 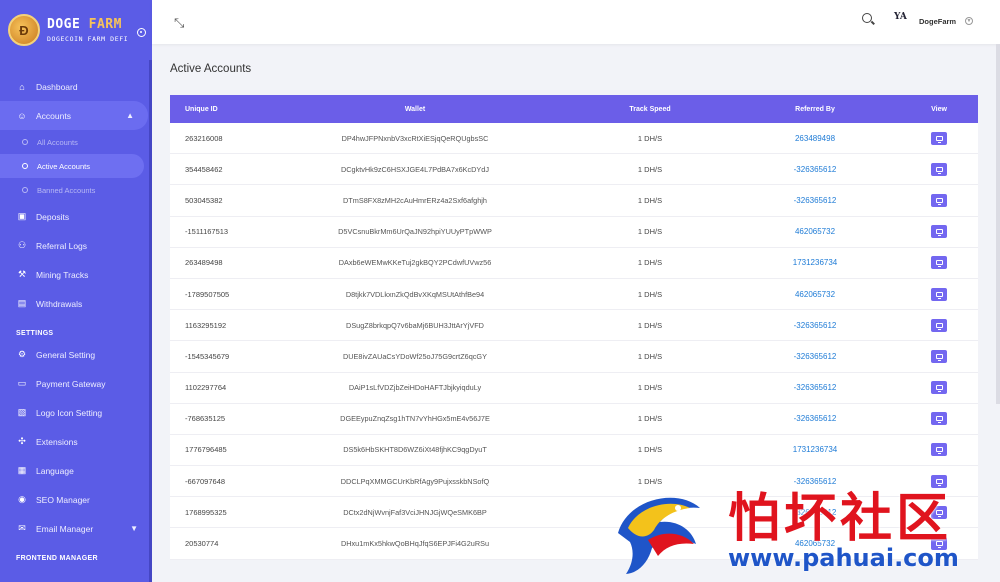 What do you see at coordinates (415, 232) in the screenshot?
I see `cell-wallet: D5VCsnuBkrMm6UrQaJN92hpiYUUyPTpWWP` at bounding box center [415, 232].